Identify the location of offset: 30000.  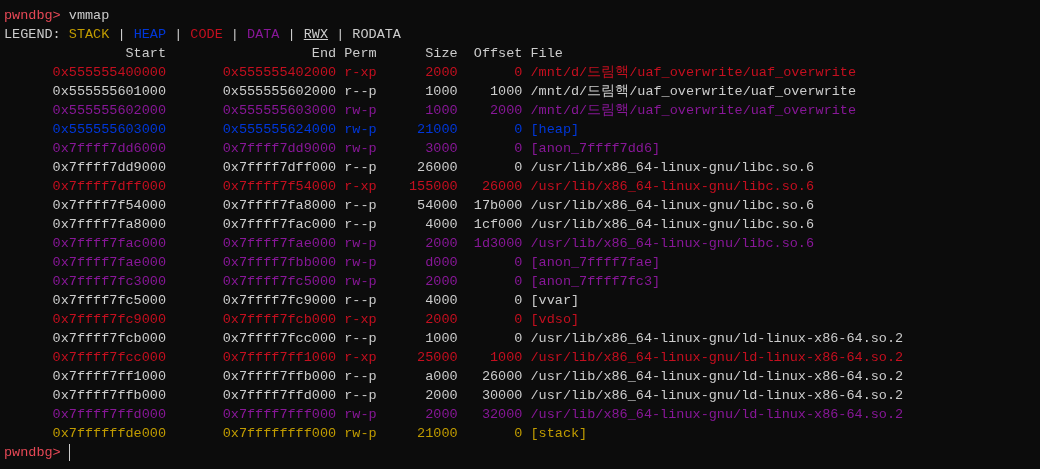
(501, 396).